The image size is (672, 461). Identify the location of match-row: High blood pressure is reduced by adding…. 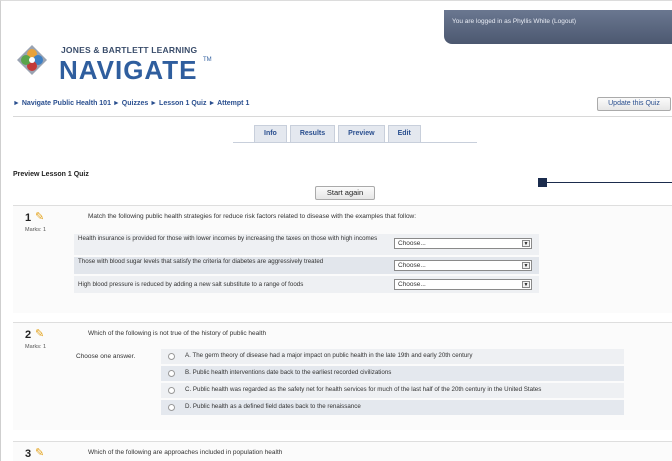
(306, 284).